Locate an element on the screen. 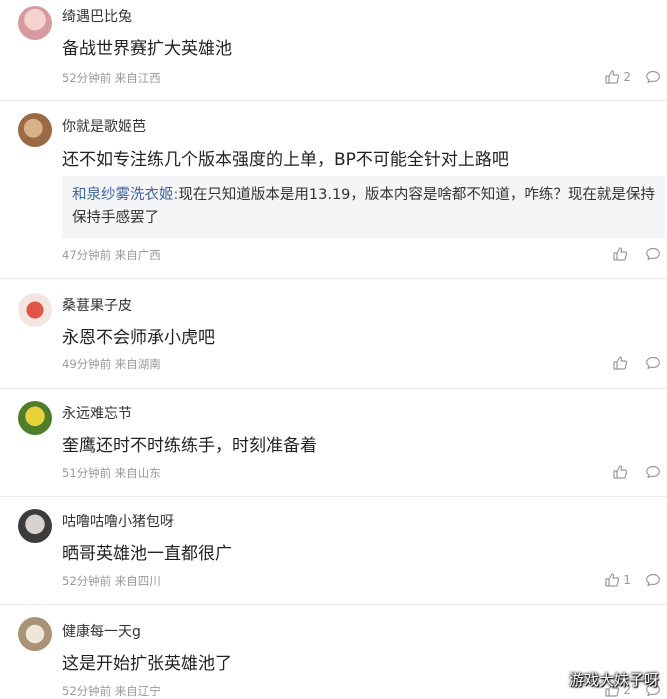  comment-meta: 51分钟前 来自山东 is located at coordinates (111, 473).